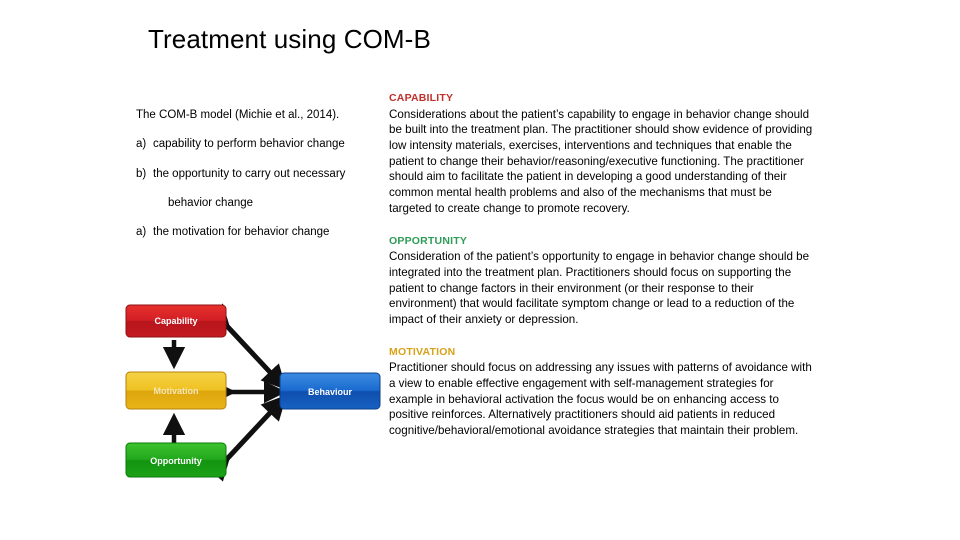 Image resolution: width=960 pixels, height=540 pixels. What do you see at coordinates (245, 347) in the screenshot?
I see `arrow-capability-to-behaviour` at bounding box center [245, 347].